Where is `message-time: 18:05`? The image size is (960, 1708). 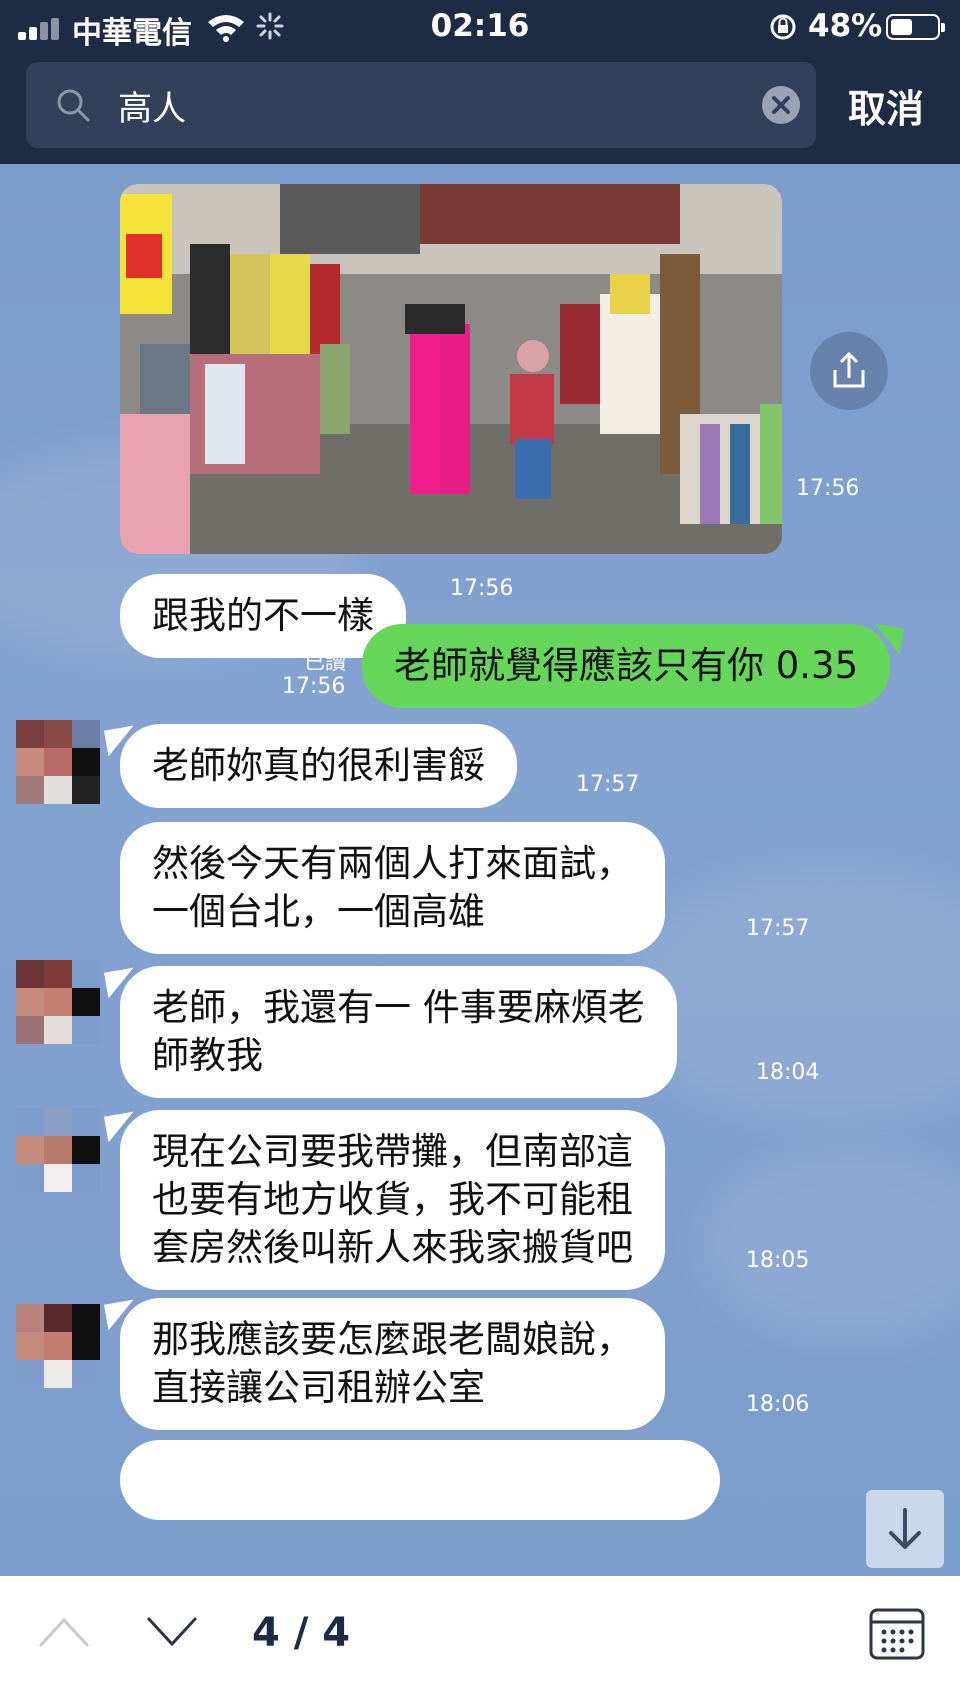 message-time: 18:05 is located at coordinates (778, 1260).